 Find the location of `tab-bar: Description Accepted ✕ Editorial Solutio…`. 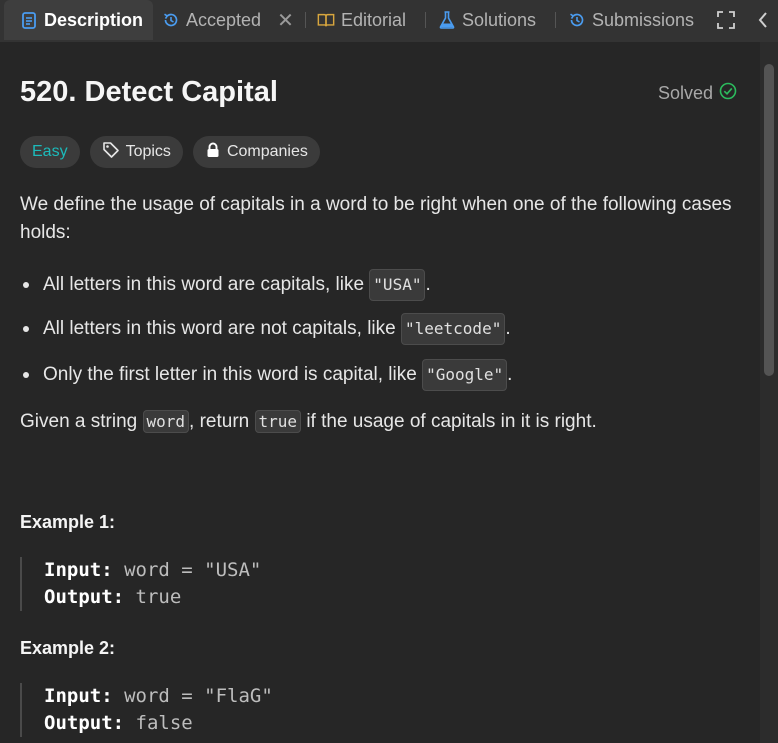

tab-bar: Description Accepted ✕ Editorial Solutio… is located at coordinates (389, 21).